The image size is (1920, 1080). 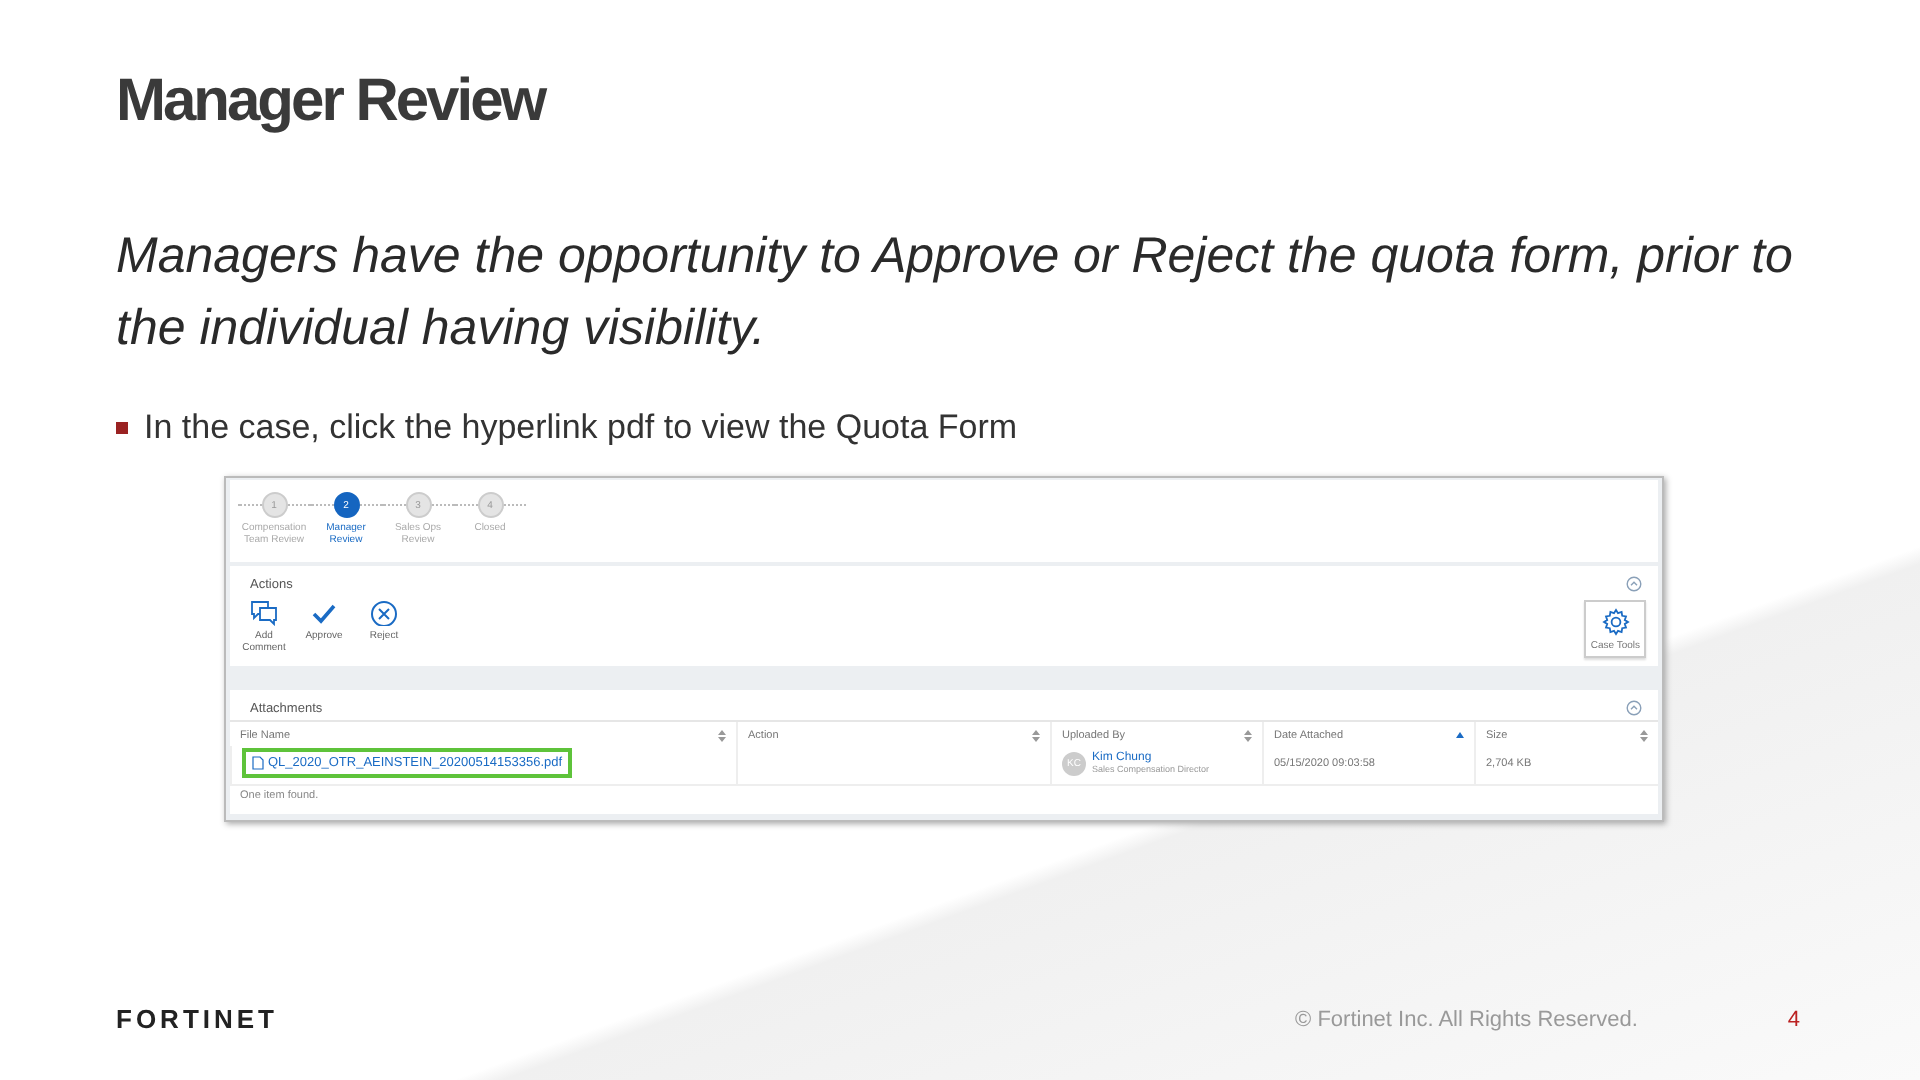 What do you see at coordinates (122, 428) in the screenshot?
I see `bullet-icon` at bounding box center [122, 428].